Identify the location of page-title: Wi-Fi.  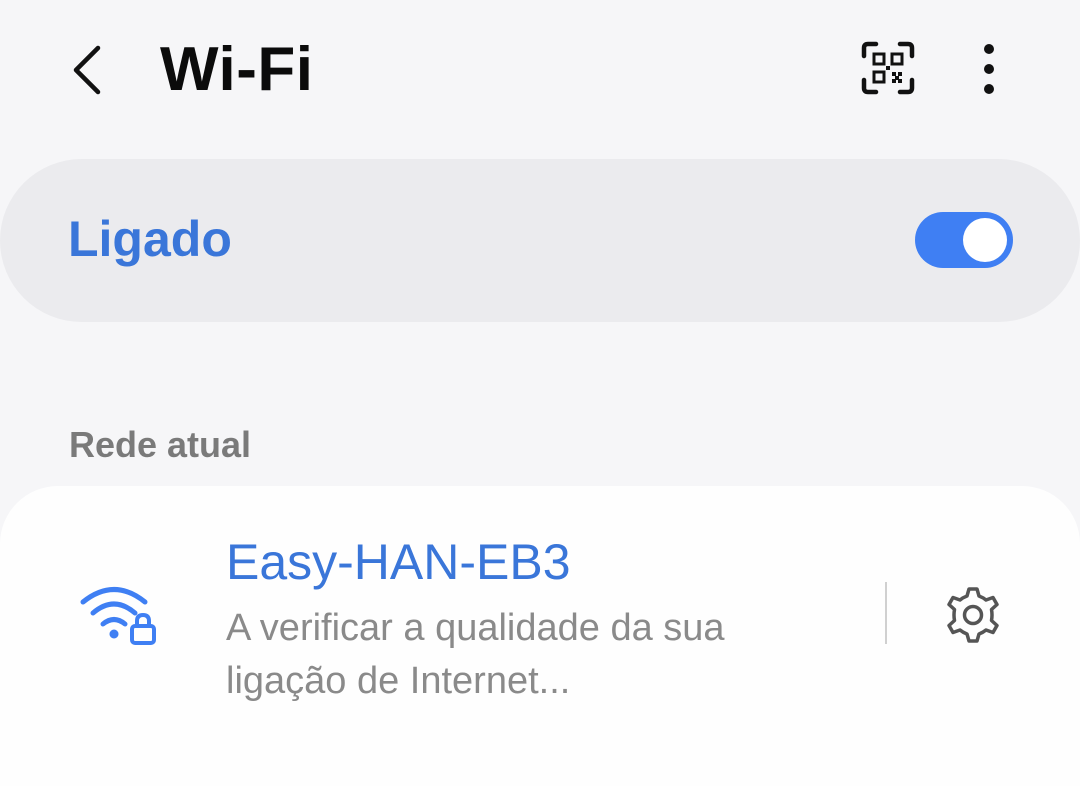
(237, 69).